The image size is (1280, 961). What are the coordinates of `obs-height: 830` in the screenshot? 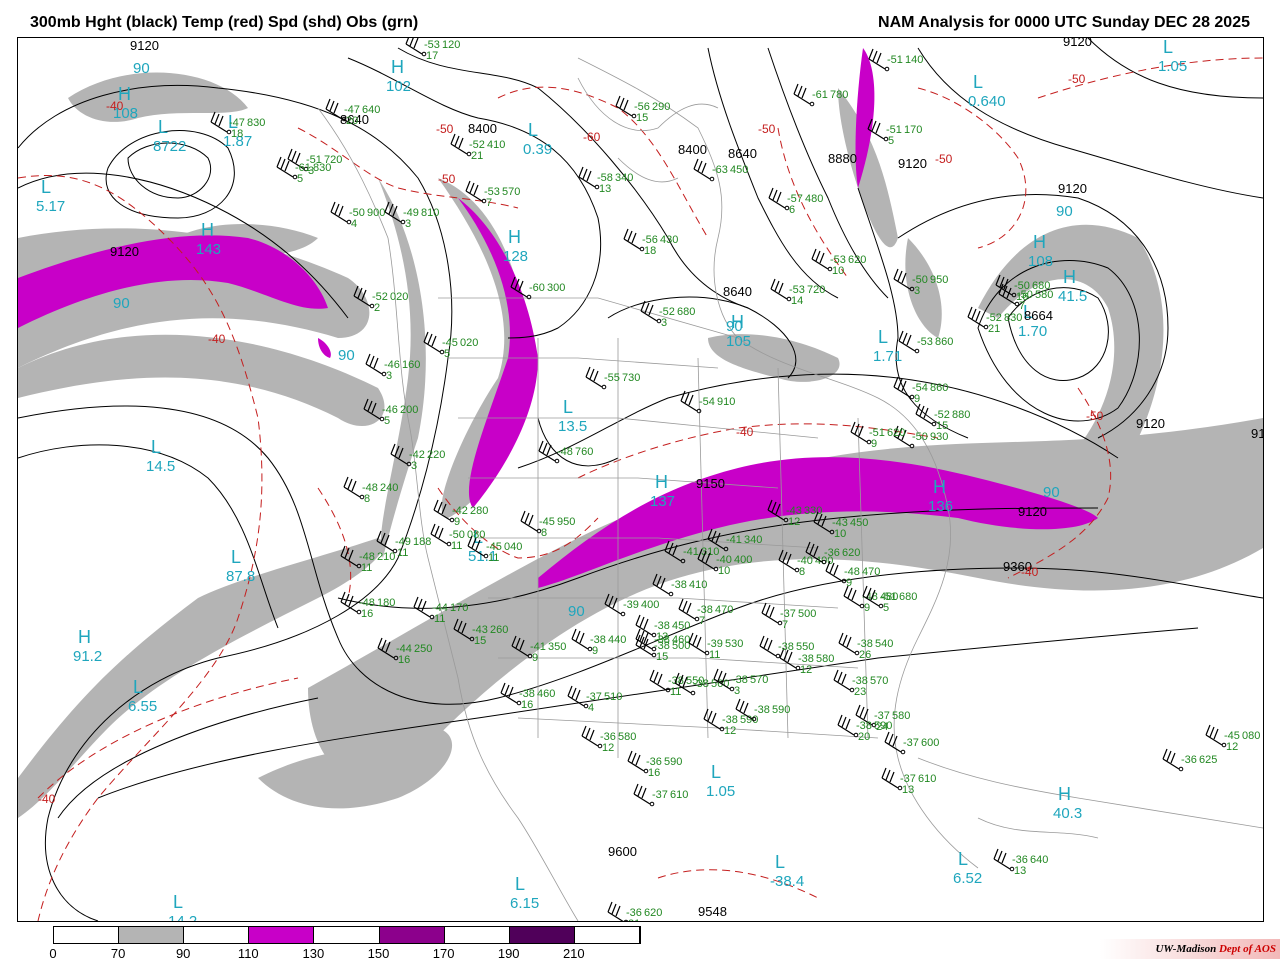 It's located at (256, 123).